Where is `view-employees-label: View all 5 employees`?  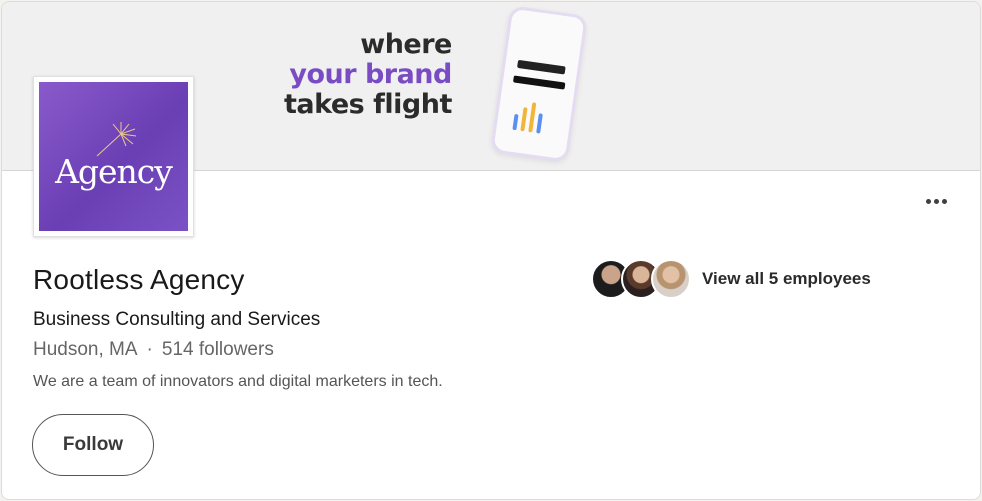 view-employees-label: View all 5 employees is located at coordinates (786, 279).